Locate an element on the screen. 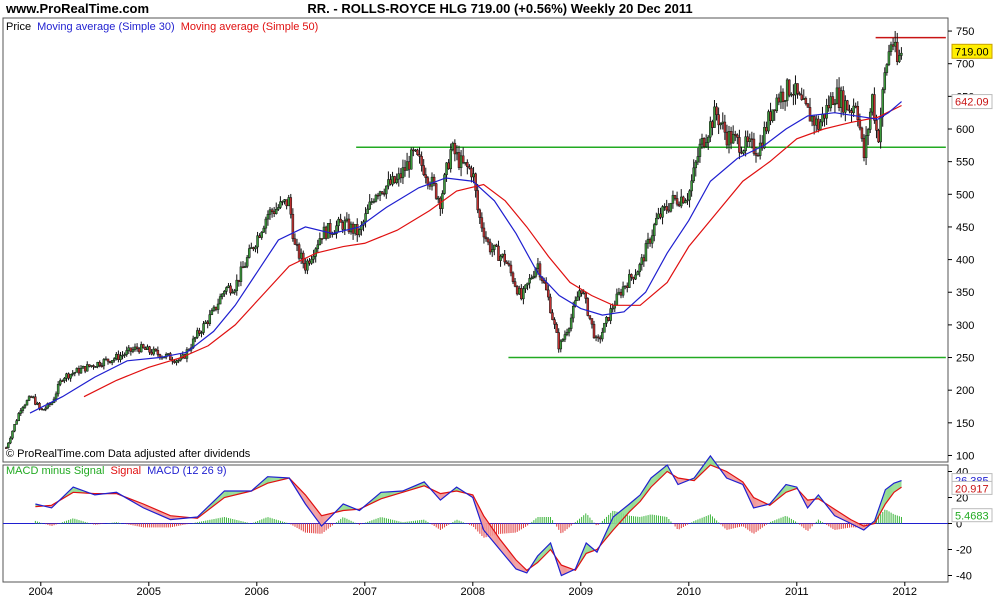 This screenshot has height=600, width=1000. price-ytick-label: 400 is located at coordinates (965, 261).